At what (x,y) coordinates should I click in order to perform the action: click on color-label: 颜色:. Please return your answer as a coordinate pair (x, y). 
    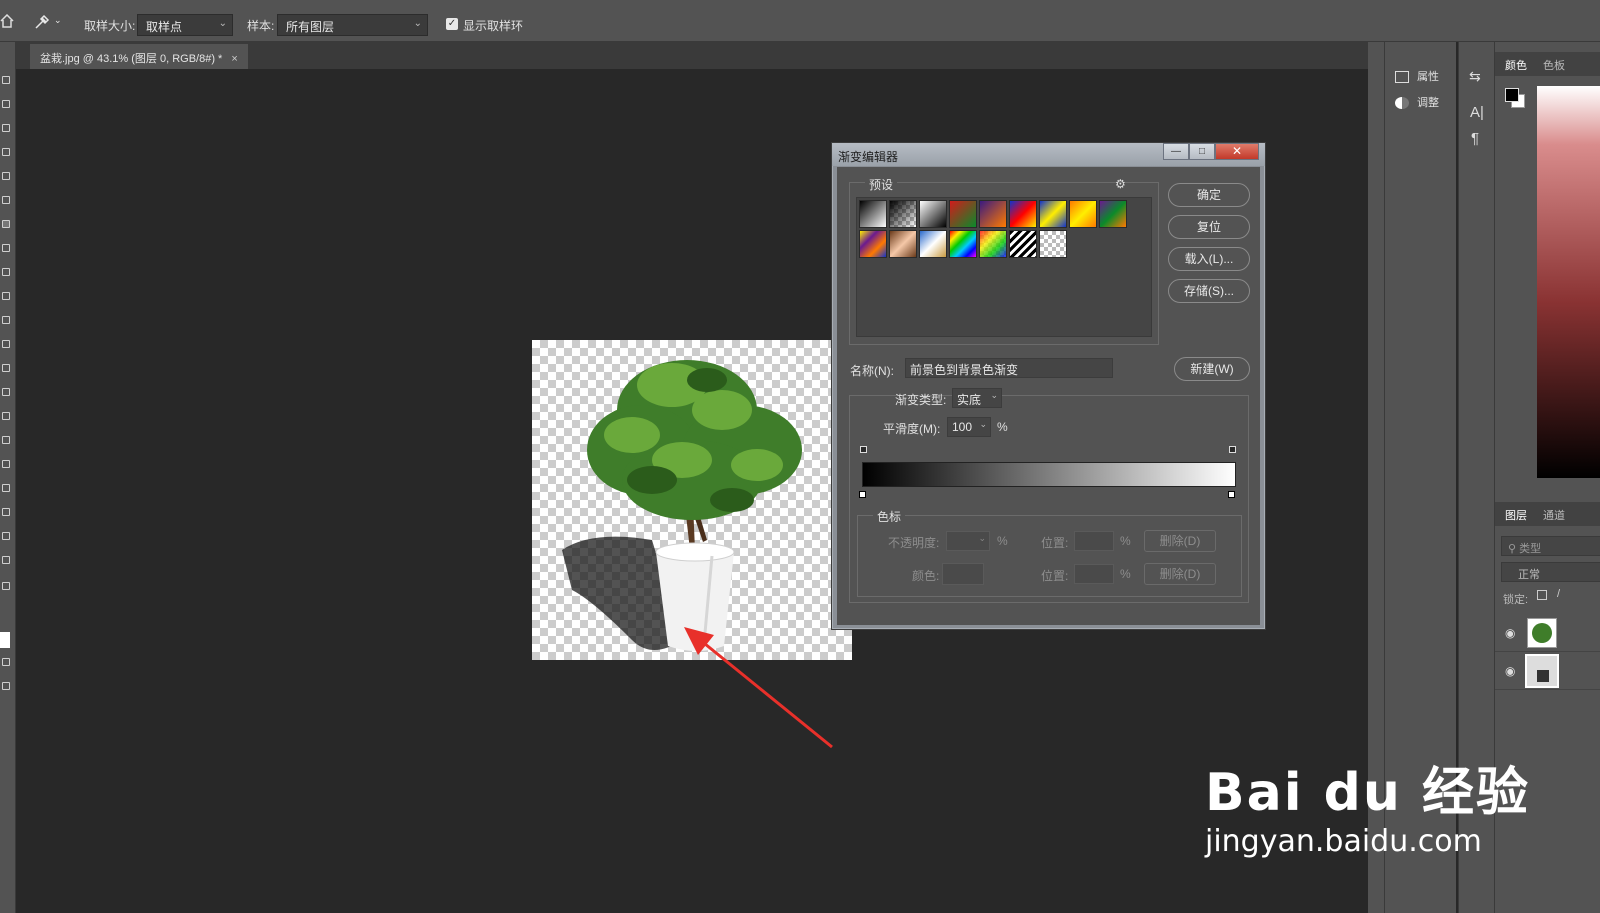
    Looking at the image, I should click on (926, 576).